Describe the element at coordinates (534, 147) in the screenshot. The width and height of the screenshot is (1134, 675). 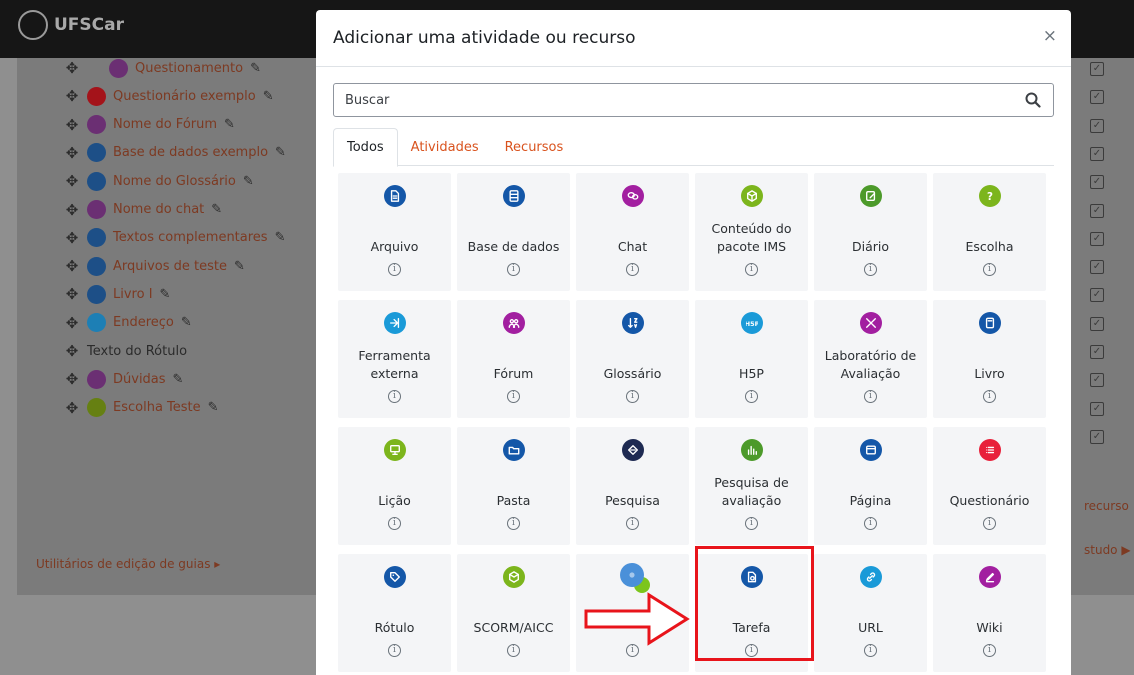
I see `tab-recursos: Recursos` at that location.